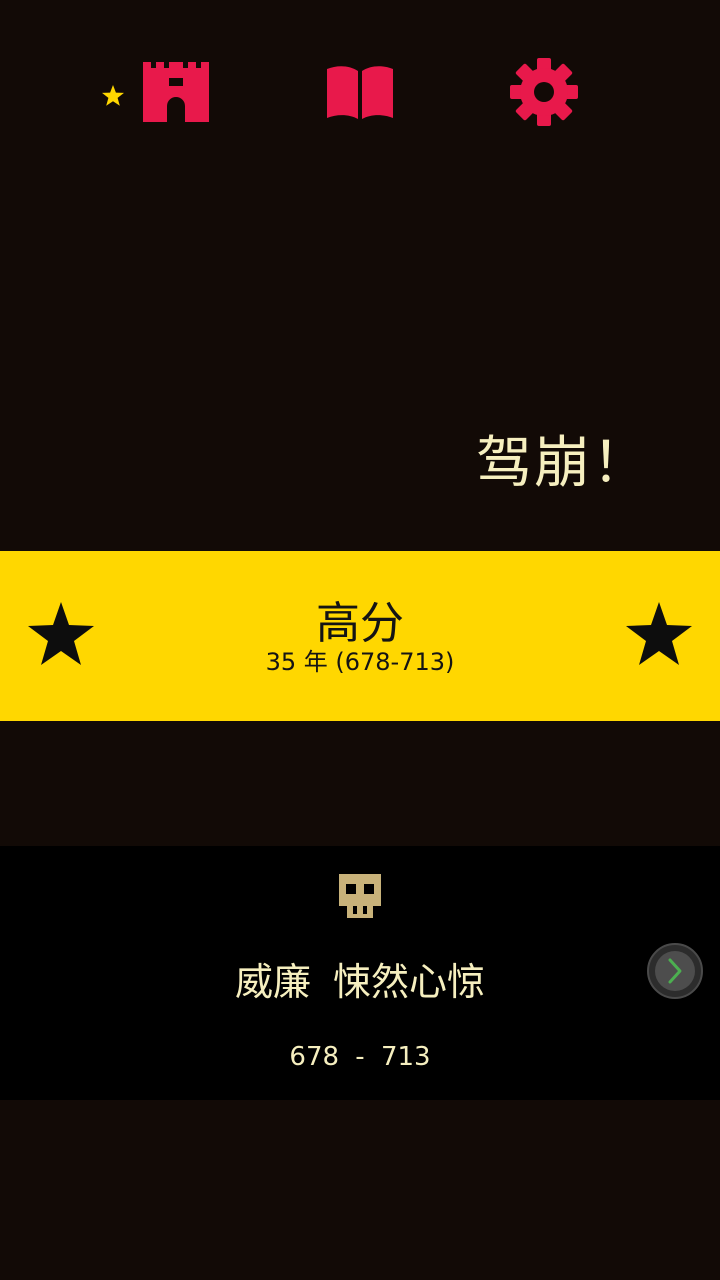  I want to click on skull-icon, so click(360, 896).